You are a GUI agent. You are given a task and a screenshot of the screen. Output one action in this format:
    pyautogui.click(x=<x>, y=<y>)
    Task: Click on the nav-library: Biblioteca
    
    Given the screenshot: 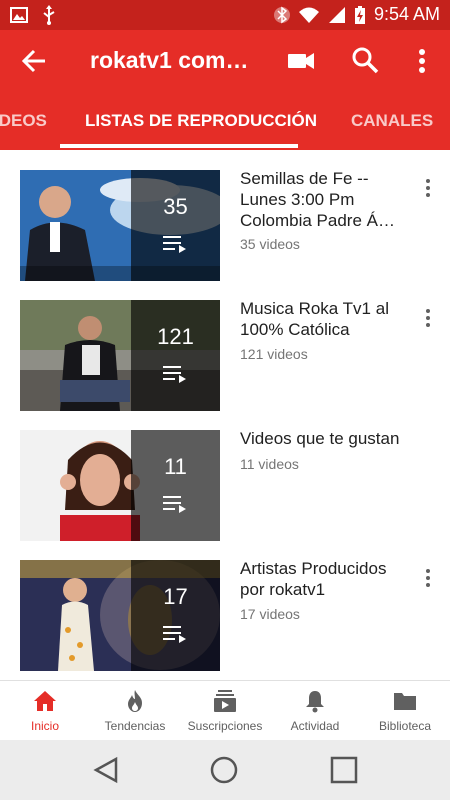 What is the action you would take?
    pyautogui.click(x=405, y=711)
    